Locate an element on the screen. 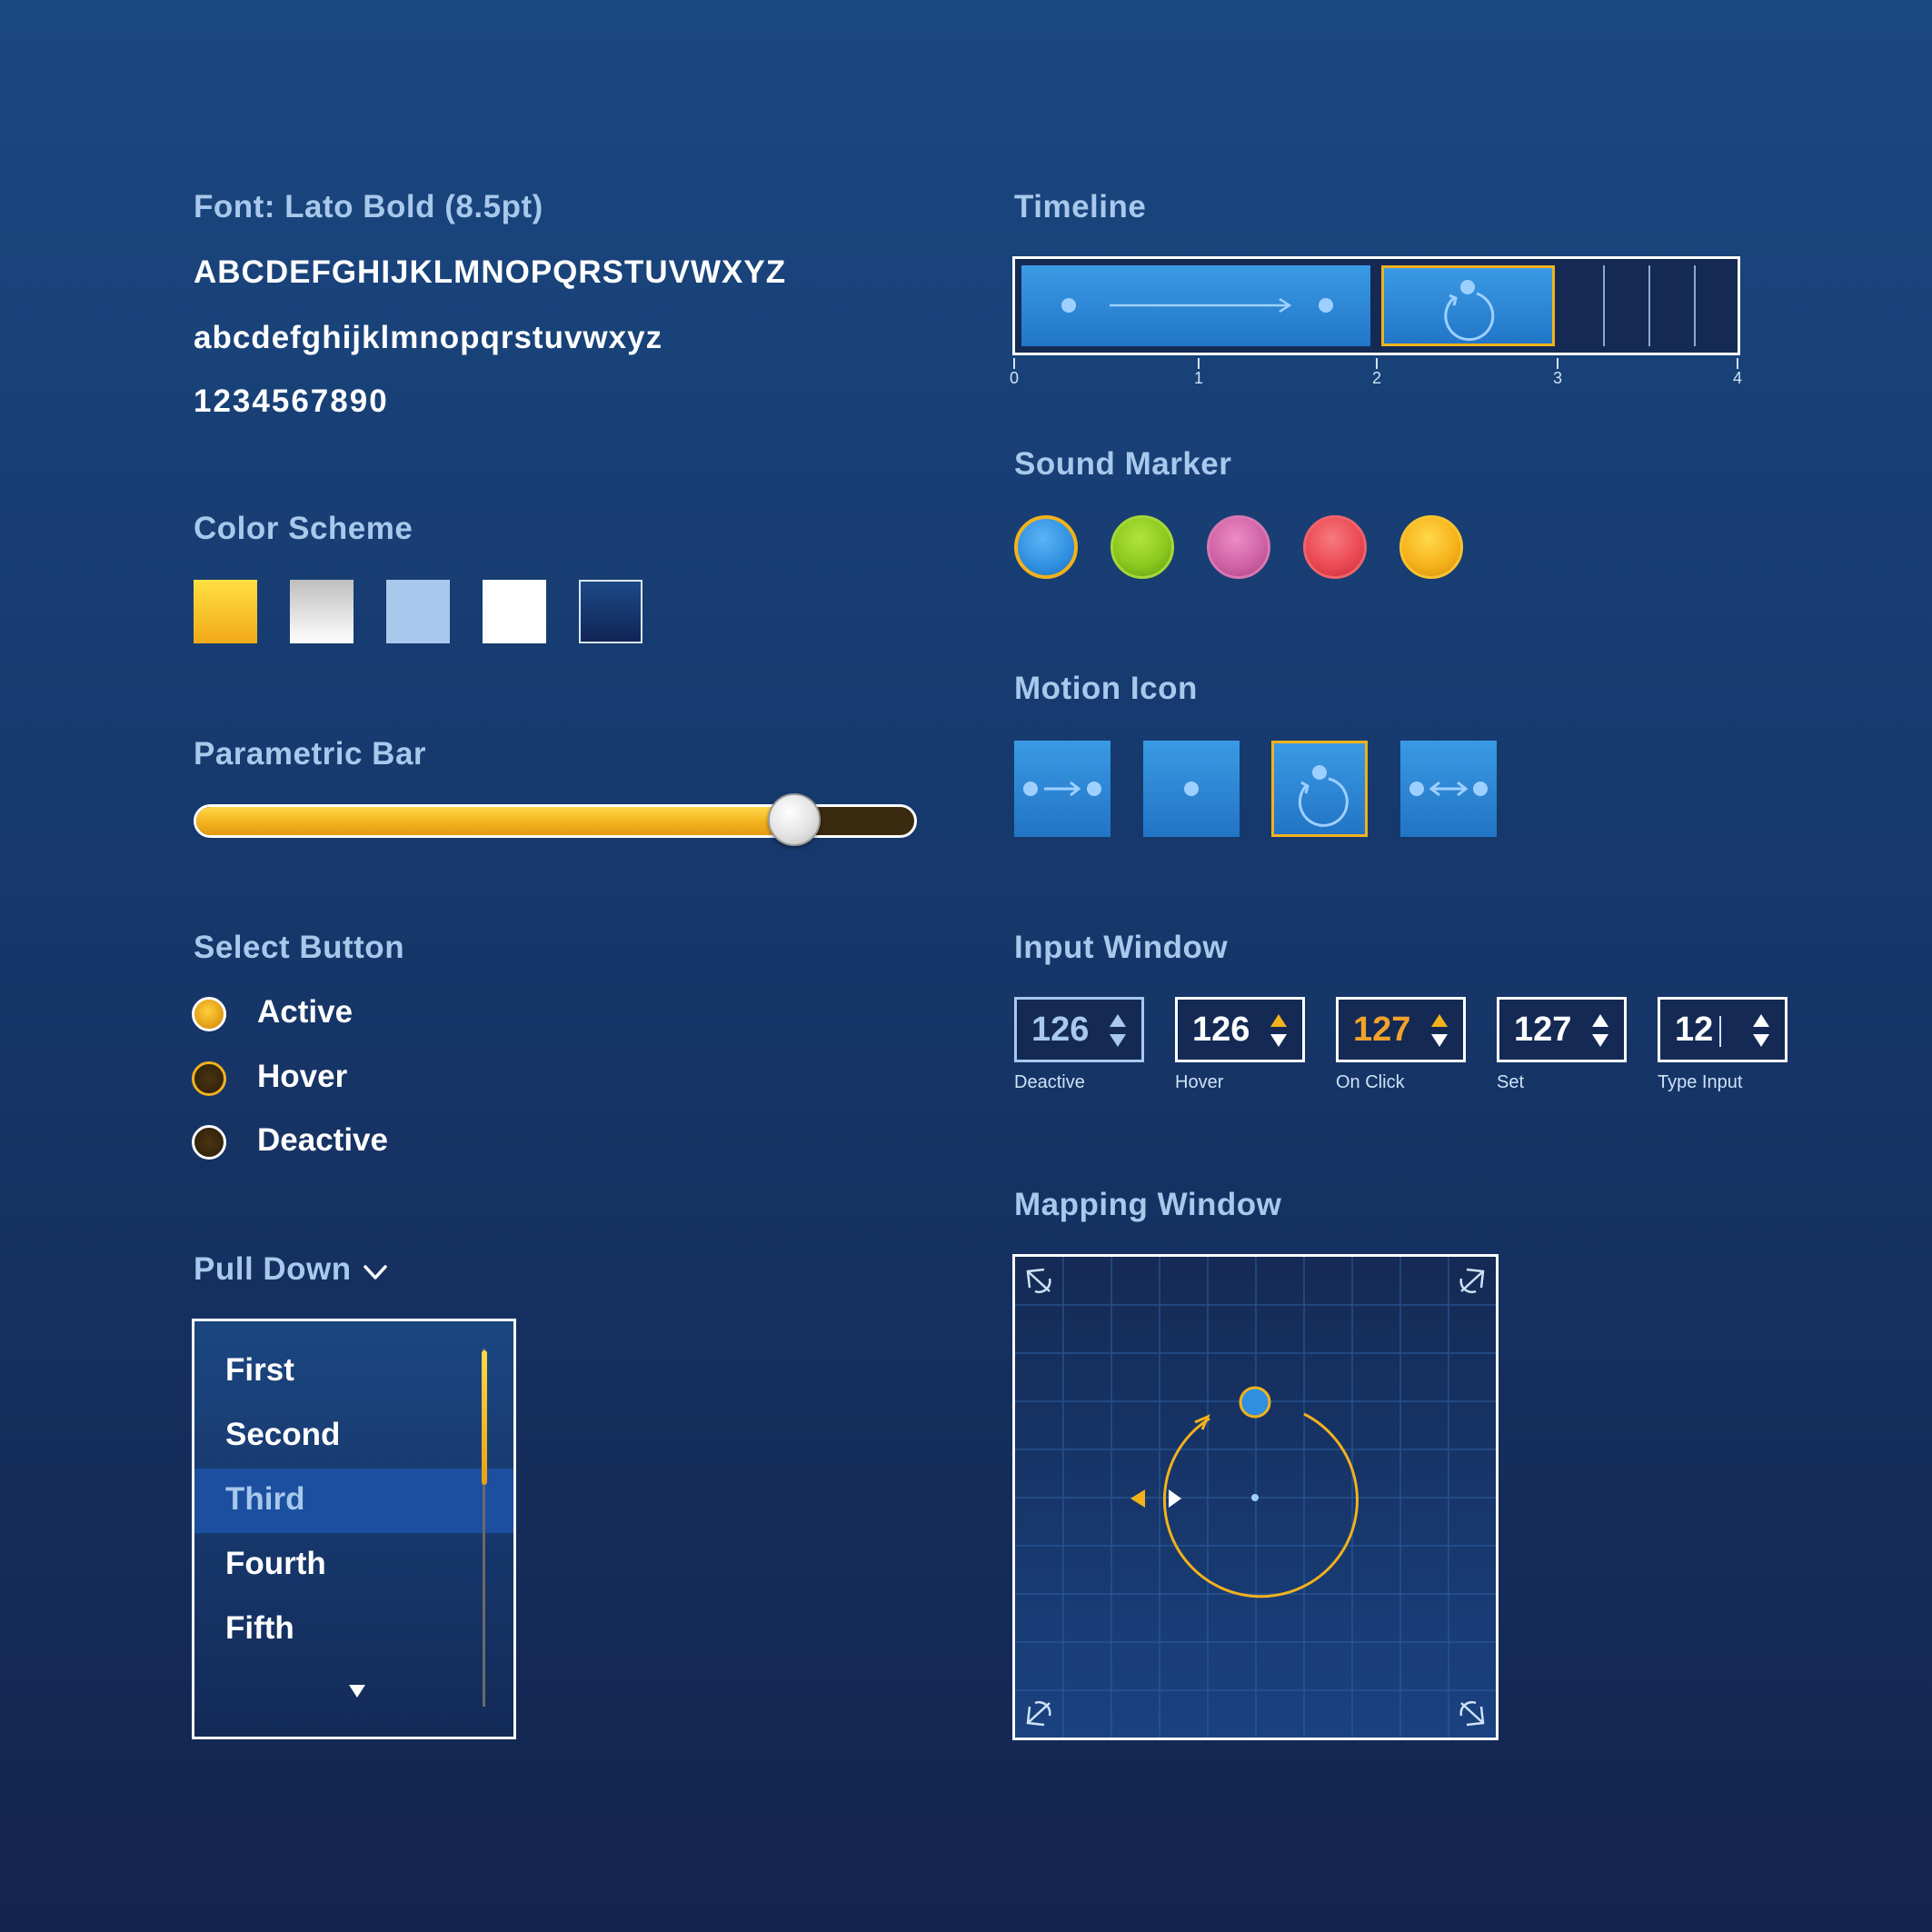 The width and height of the screenshot is (1932, 1932). swatch-gray is located at coordinates (322, 612).